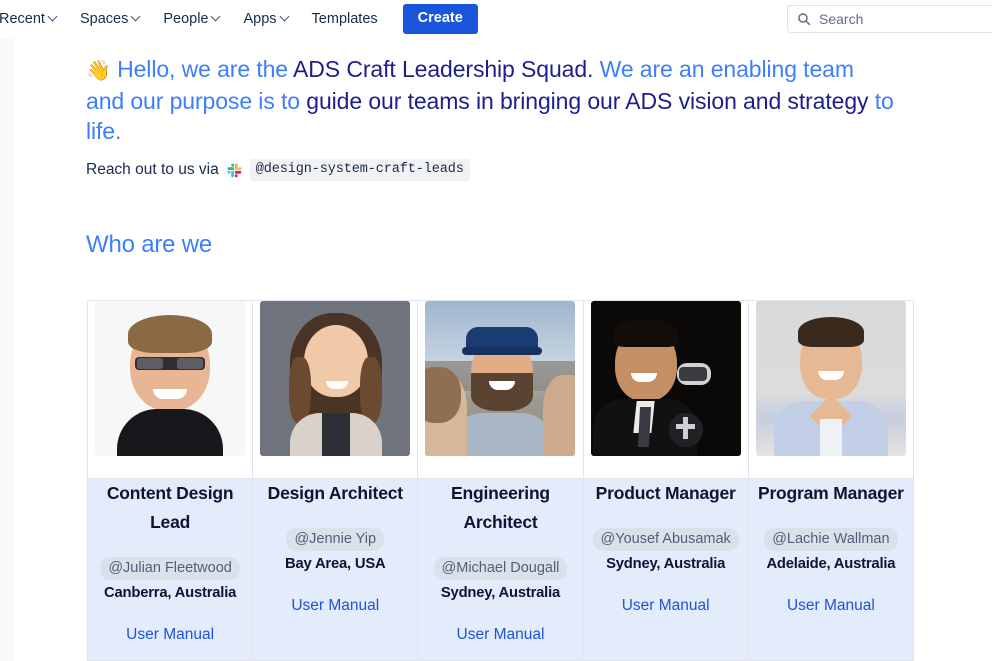 This screenshot has height=661, width=992. I want to click on nav-recent: Recent, so click(34, 19).